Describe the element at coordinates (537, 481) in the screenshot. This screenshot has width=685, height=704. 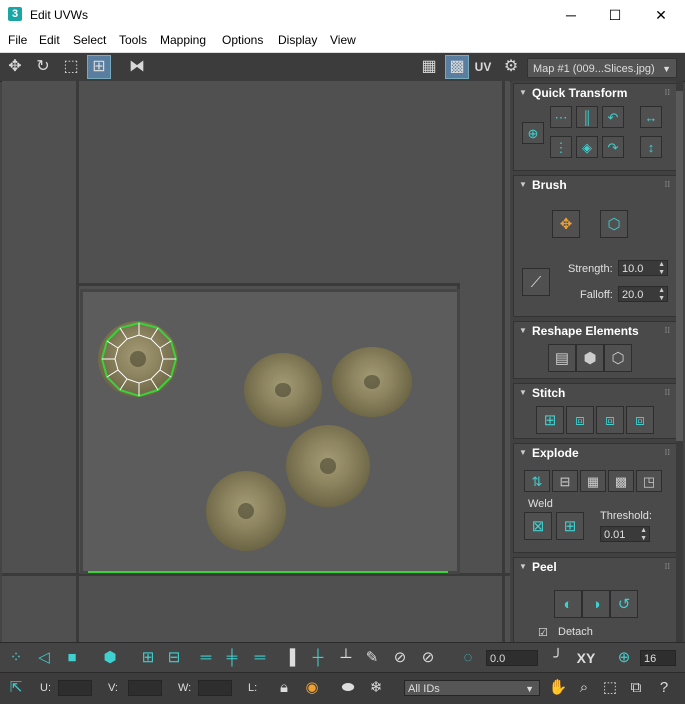
I see `break-icon: ⇅` at that location.